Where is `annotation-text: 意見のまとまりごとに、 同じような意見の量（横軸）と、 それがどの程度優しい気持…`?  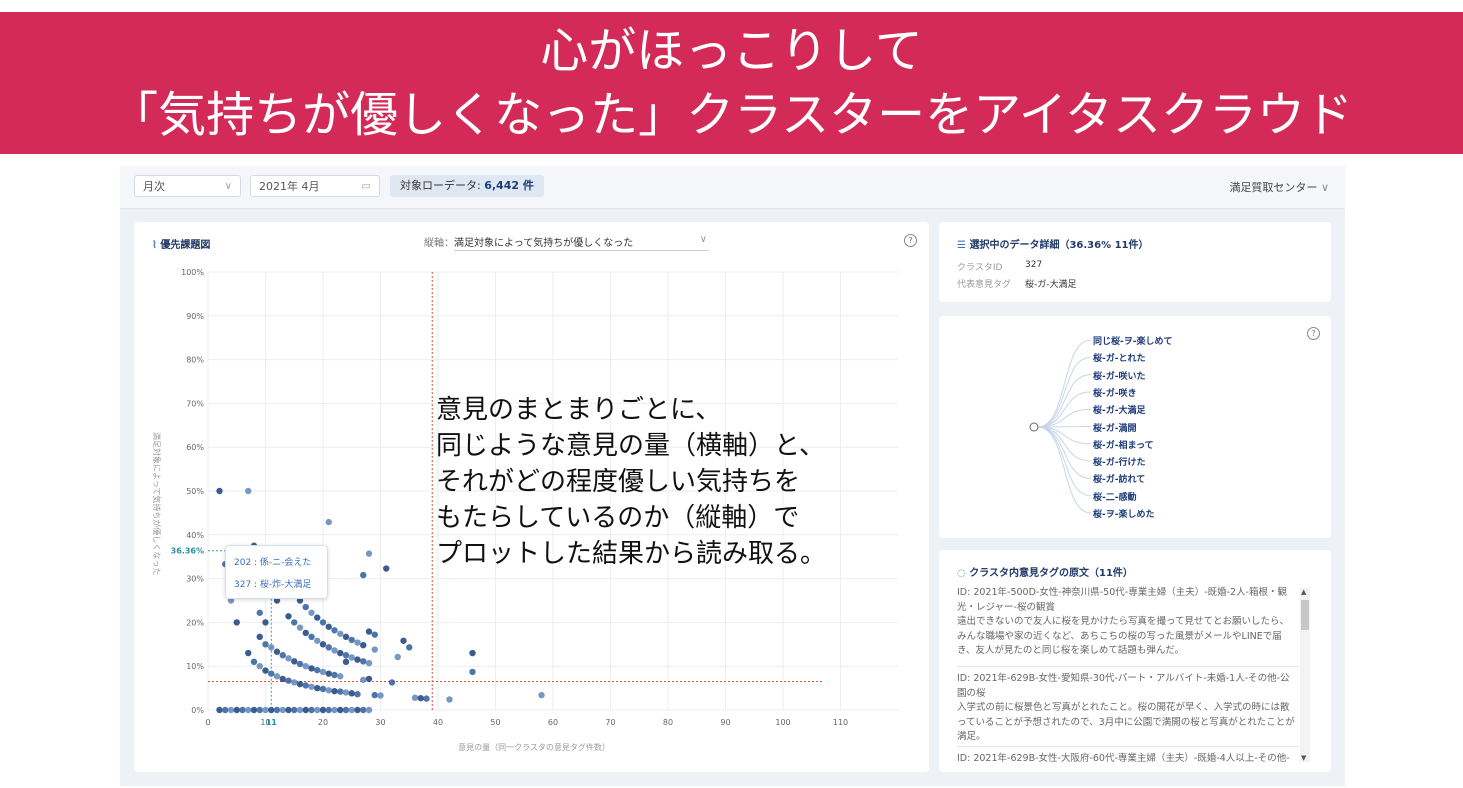
annotation-text: 意見のまとまりごとに、 同じような意見の量（横軸）と、 それがどの程度優しい気持… is located at coordinates (631, 482).